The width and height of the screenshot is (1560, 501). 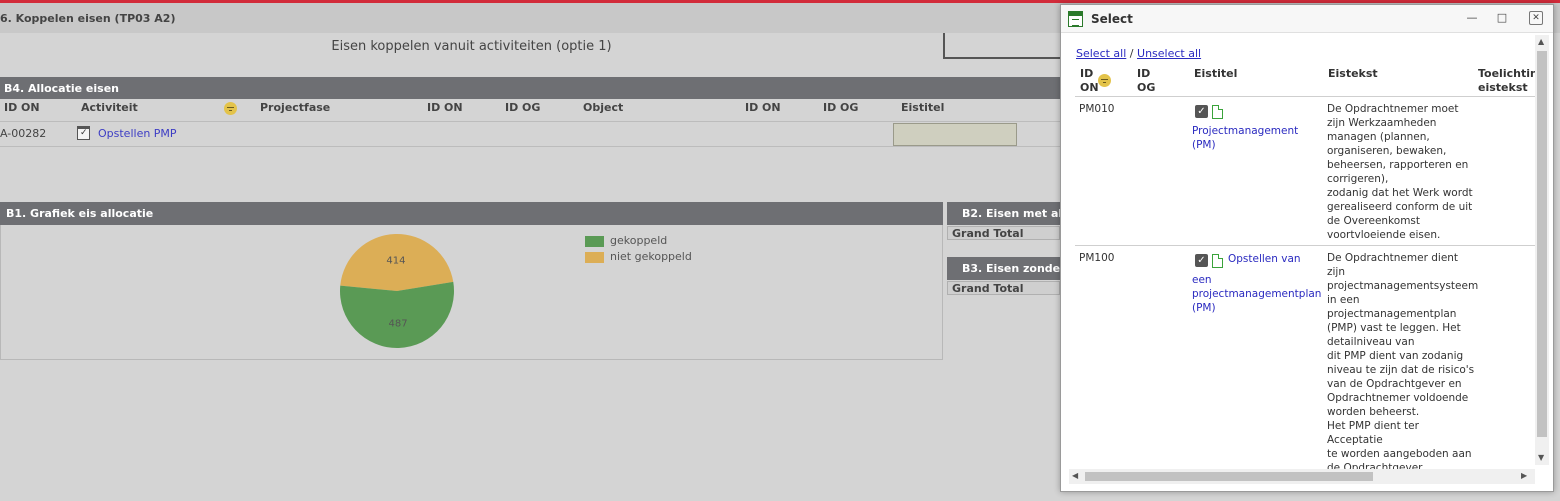 I want to click on col-object: Object, so click(x=603, y=111).